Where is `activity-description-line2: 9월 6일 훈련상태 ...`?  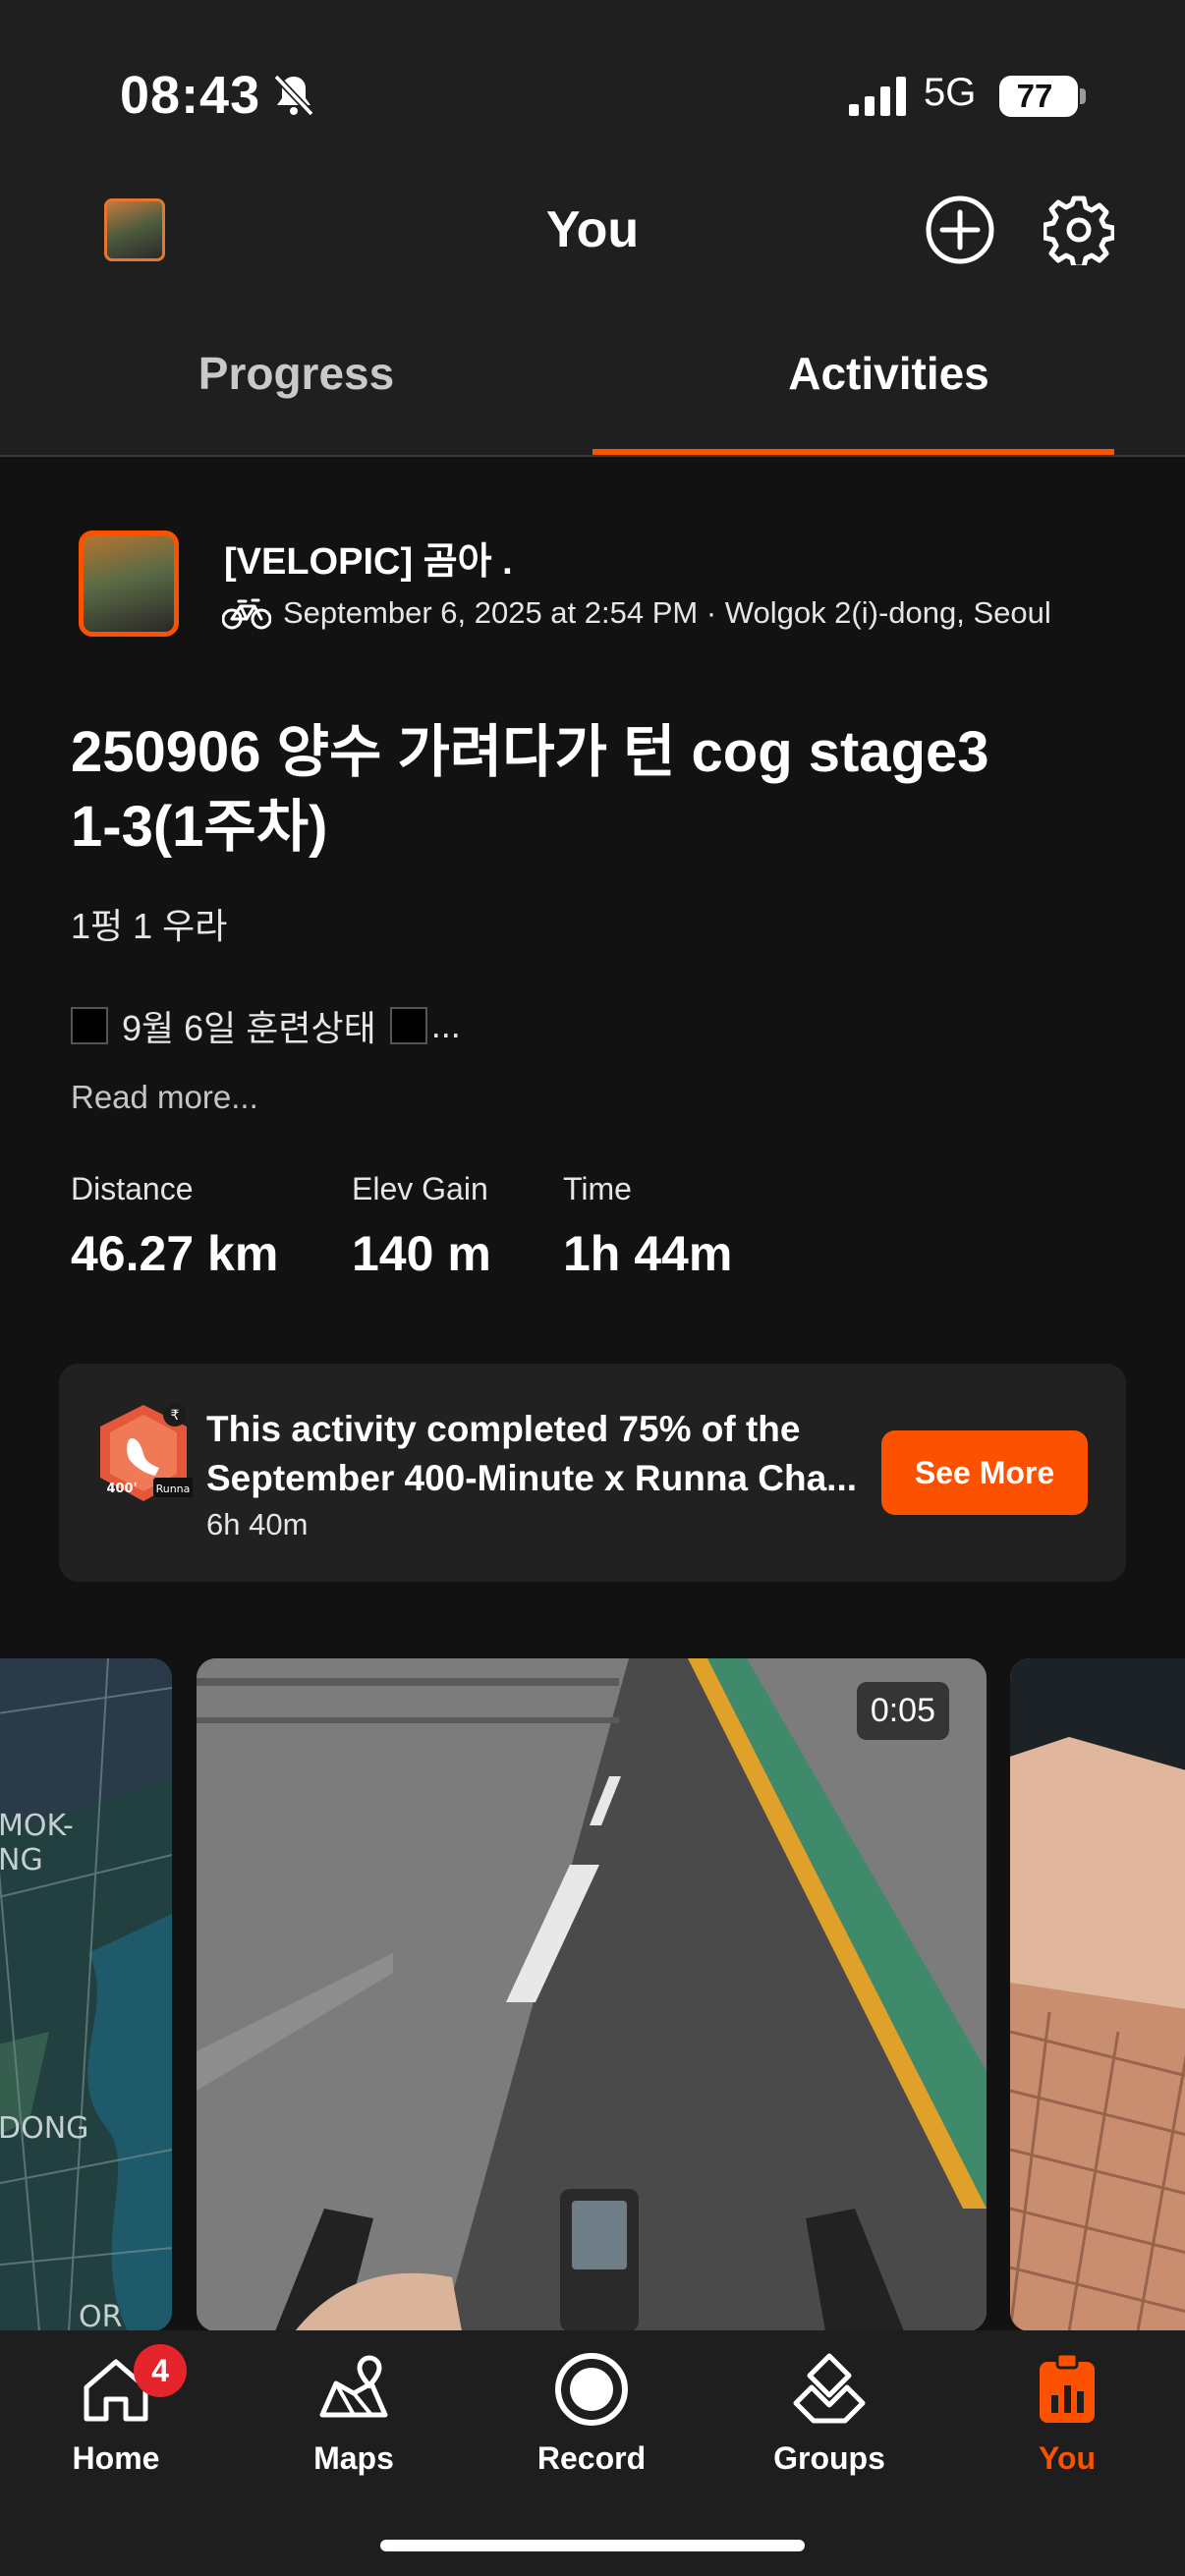
activity-description-line2: 9월 6일 훈련상태 ... is located at coordinates (266, 1025).